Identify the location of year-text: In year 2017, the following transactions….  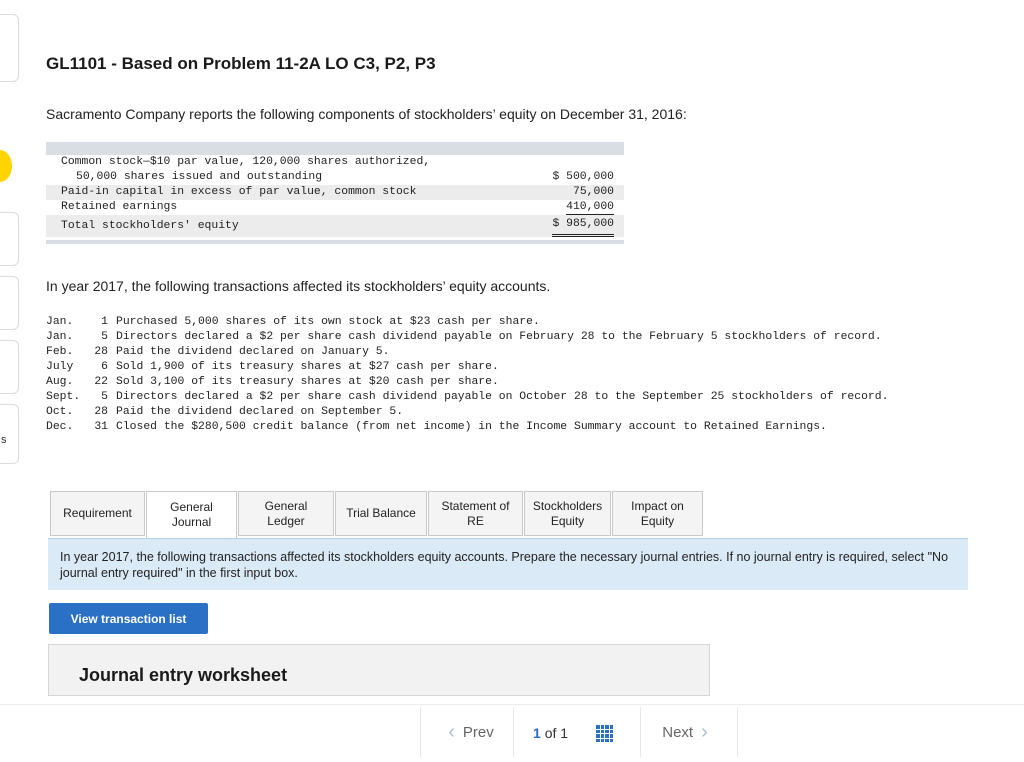
(298, 286).